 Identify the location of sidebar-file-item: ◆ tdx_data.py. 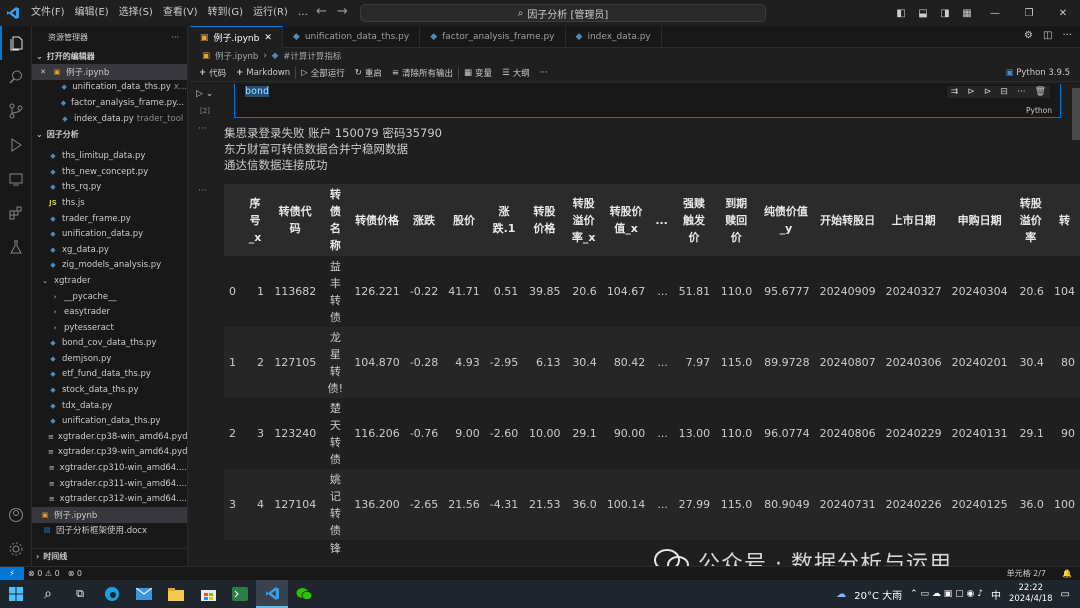
(109, 406).